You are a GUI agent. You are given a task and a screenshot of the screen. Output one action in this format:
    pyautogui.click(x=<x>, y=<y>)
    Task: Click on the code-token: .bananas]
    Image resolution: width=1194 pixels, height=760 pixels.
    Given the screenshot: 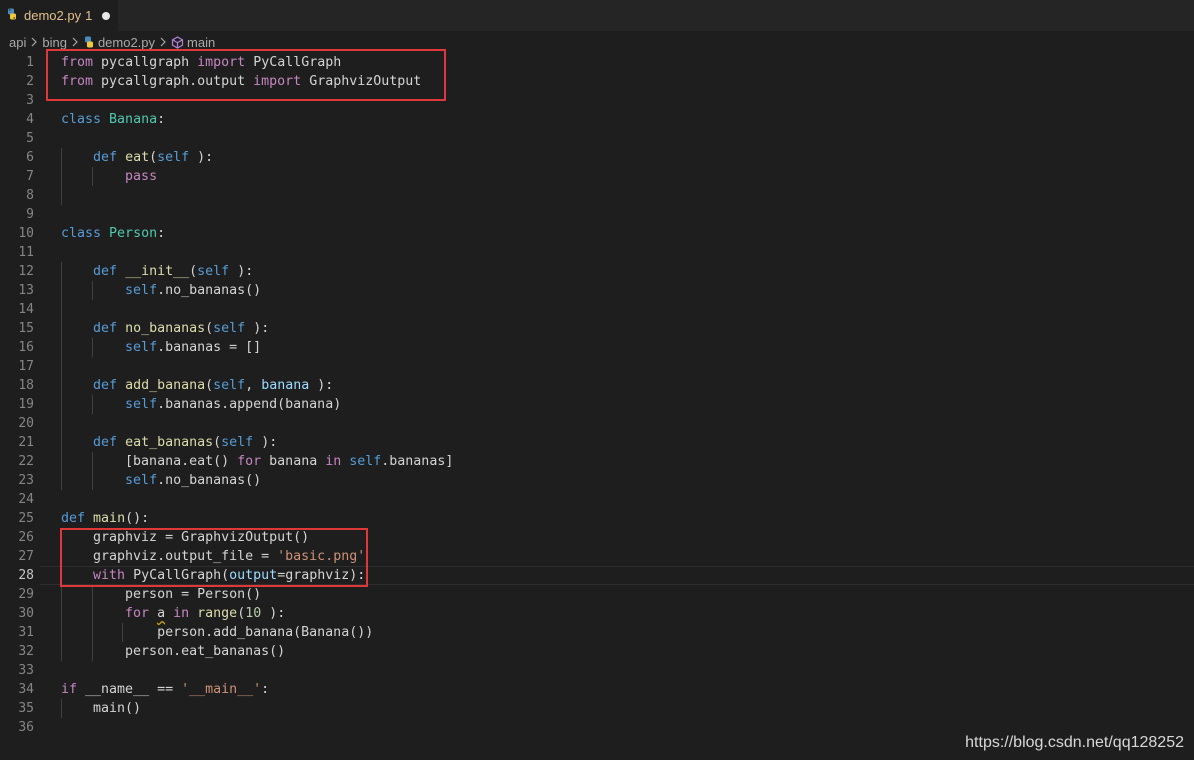 What is the action you would take?
    pyautogui.click(x=417, y=461)
    